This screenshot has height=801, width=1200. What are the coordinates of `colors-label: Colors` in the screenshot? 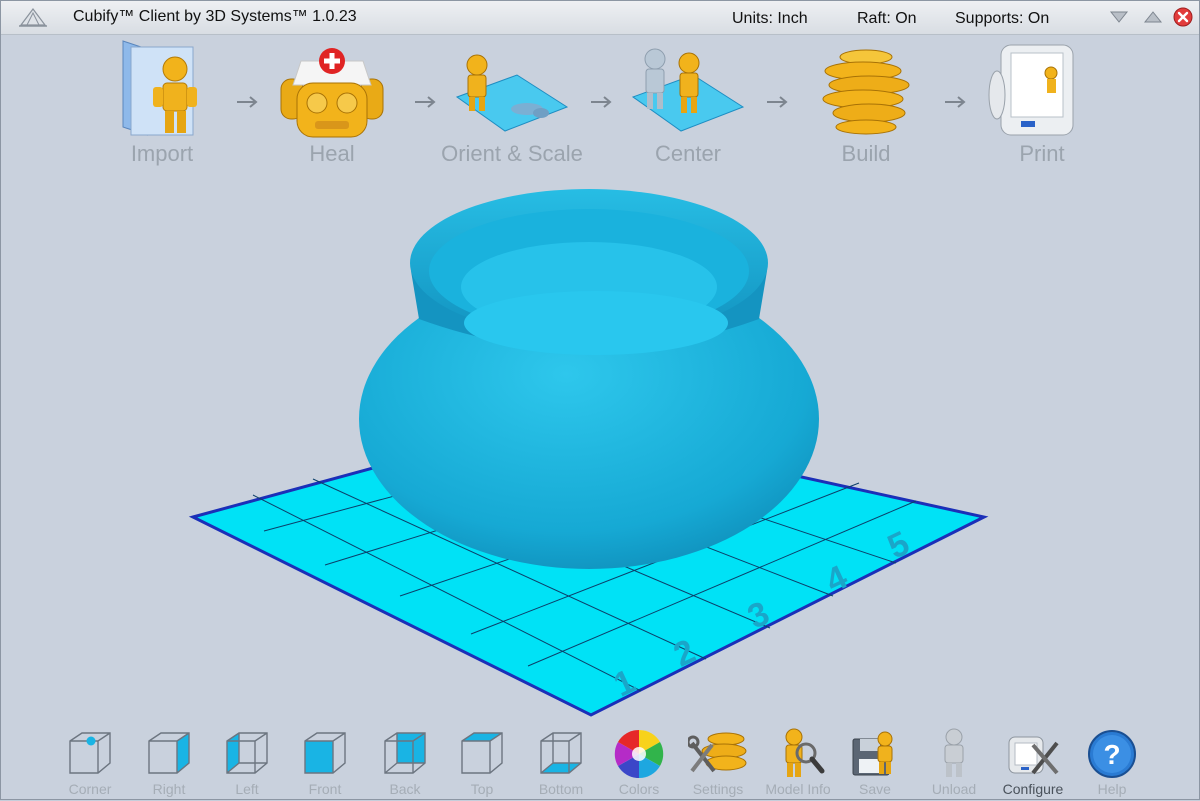 It's located at (639, 789).